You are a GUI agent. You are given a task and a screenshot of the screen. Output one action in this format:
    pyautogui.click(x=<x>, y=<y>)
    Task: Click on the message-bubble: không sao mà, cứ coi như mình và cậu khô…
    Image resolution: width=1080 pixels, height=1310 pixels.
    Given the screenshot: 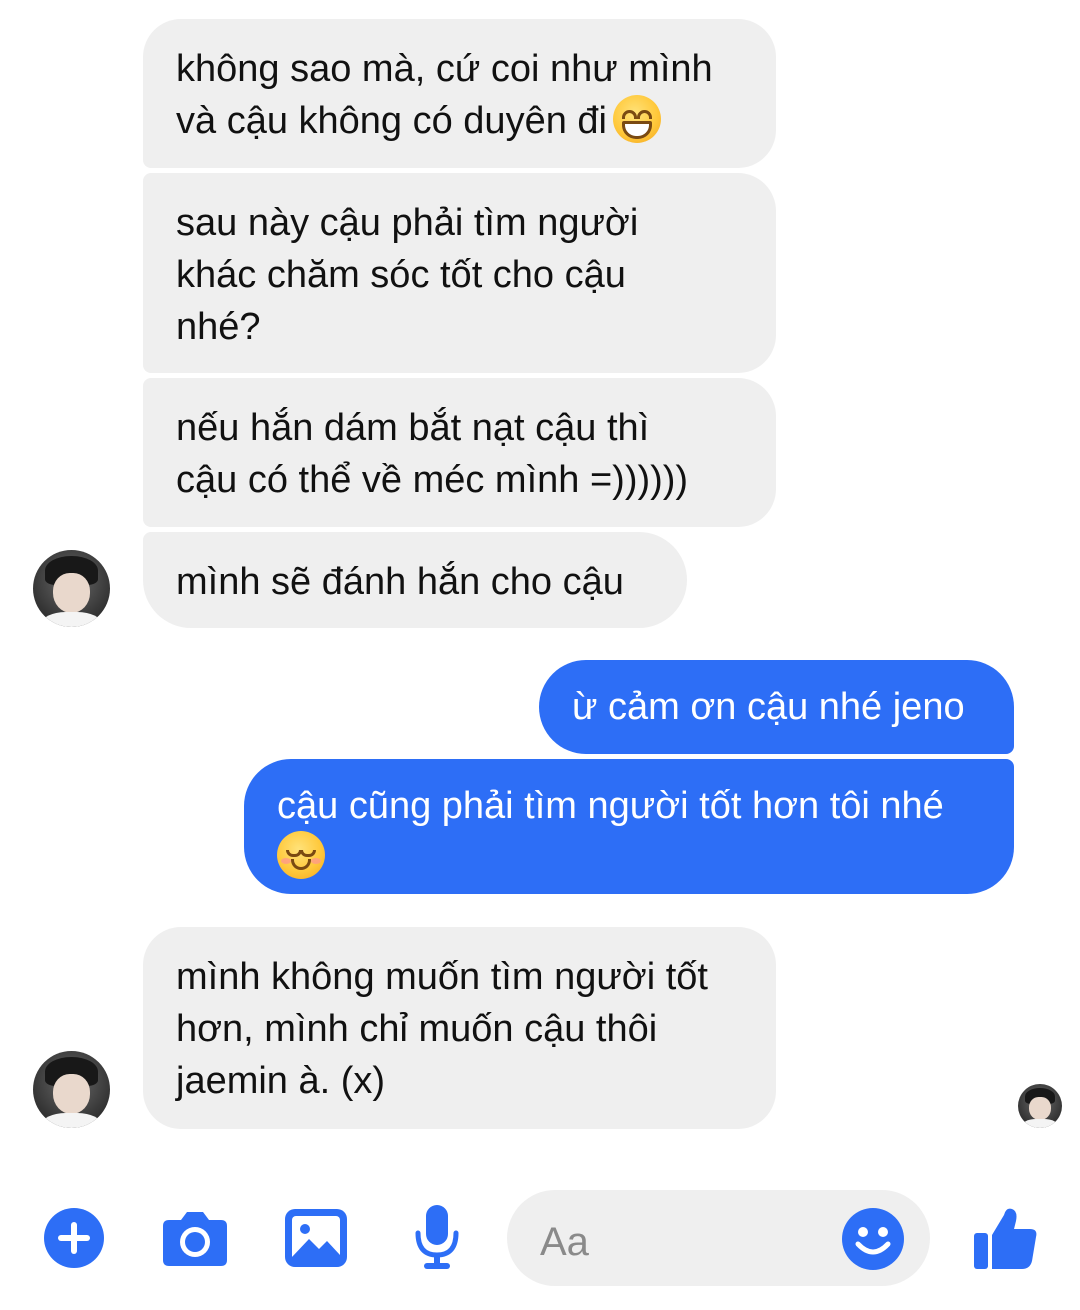 What is the action you would take?
    pyautogui.click(x=459, y=93)
    